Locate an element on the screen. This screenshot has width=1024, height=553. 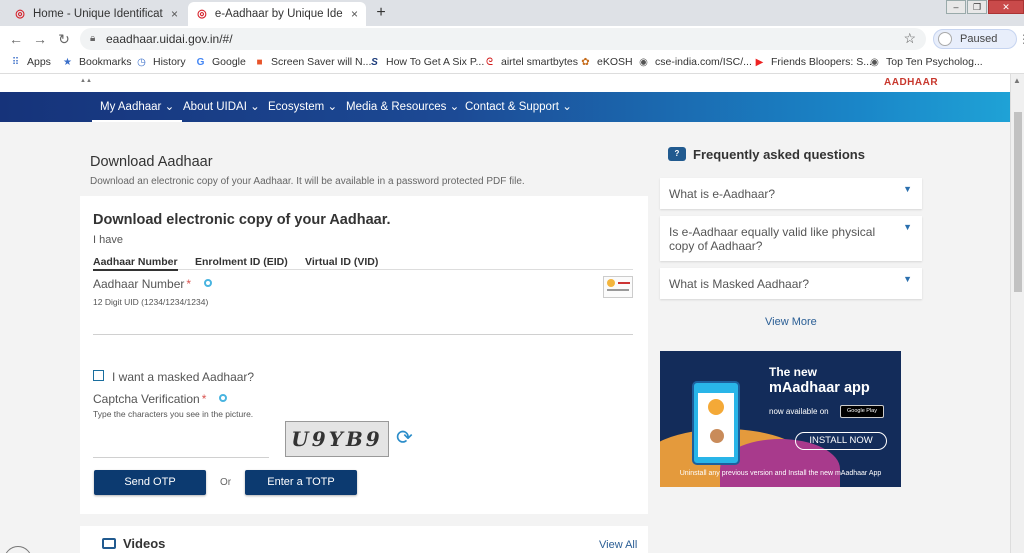
emblem-icon: ▲▲ is located at coordinates (86, 81).